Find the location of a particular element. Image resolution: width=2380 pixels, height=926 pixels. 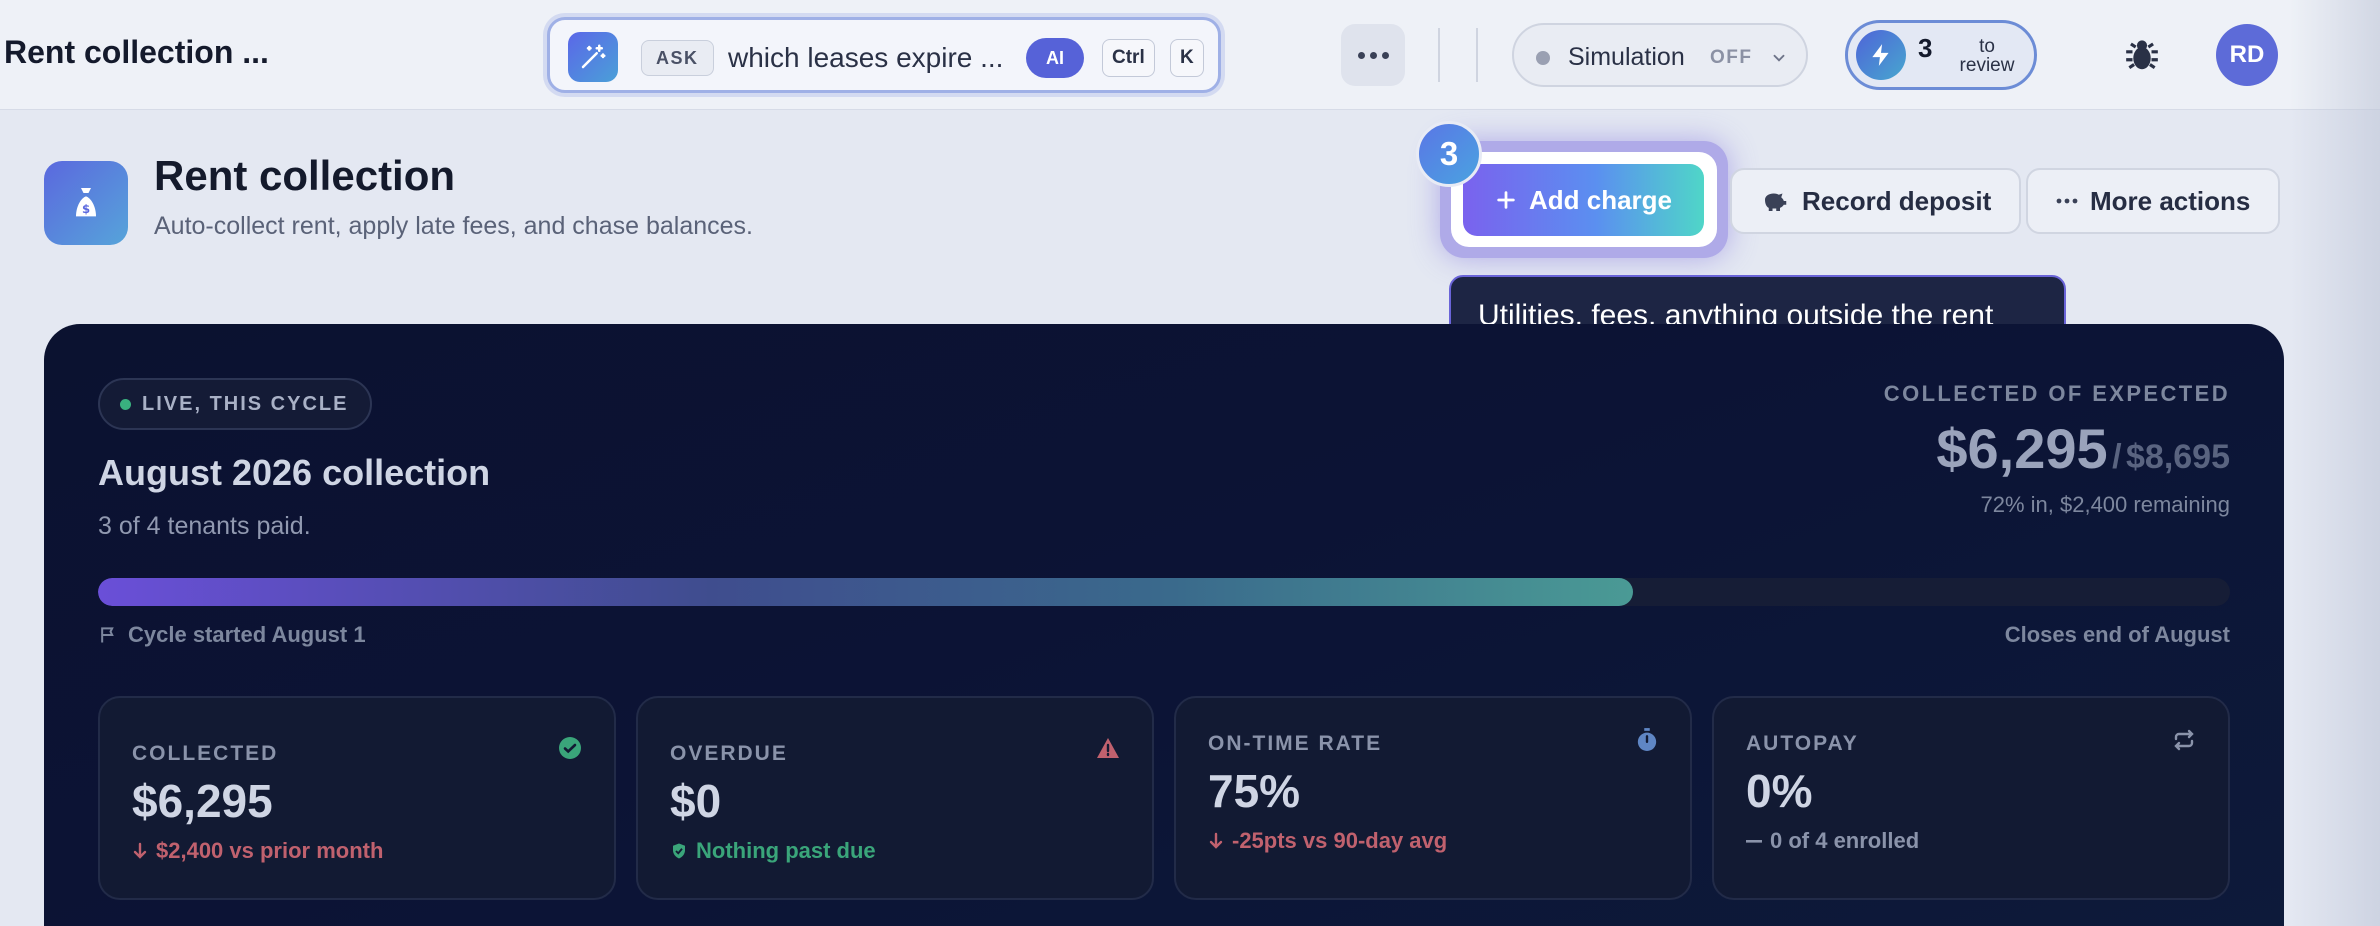

live-badge: LIVE, THIS CYCLE is located at coordinates (235, 404).